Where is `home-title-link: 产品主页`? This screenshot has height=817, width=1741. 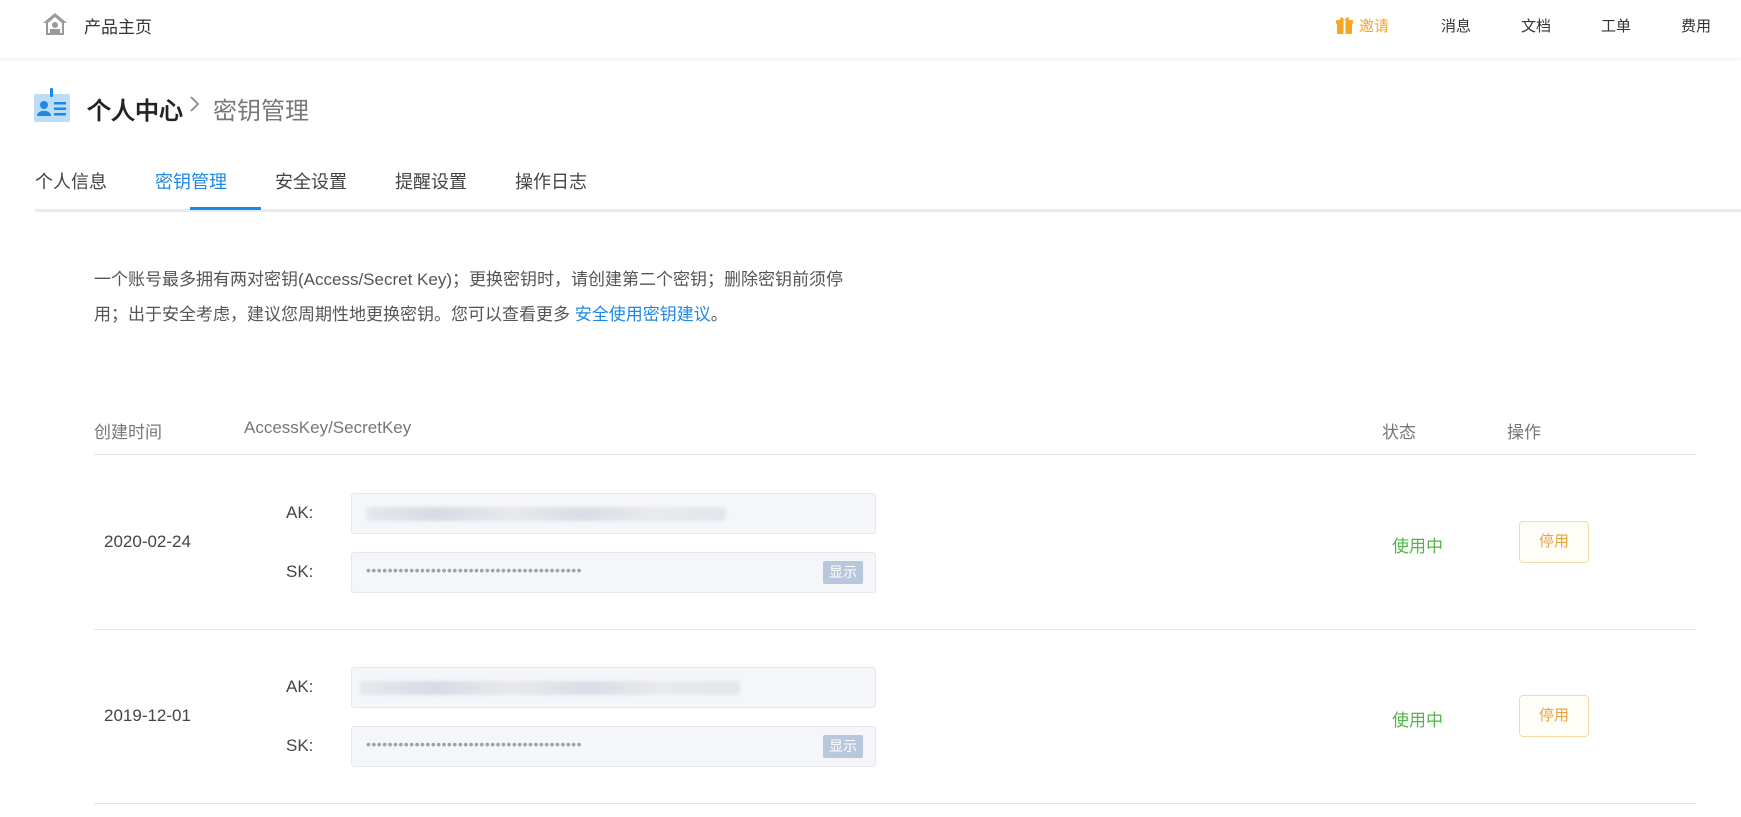 home-title-link: 产品主页 is located at coordinates (118, 25).